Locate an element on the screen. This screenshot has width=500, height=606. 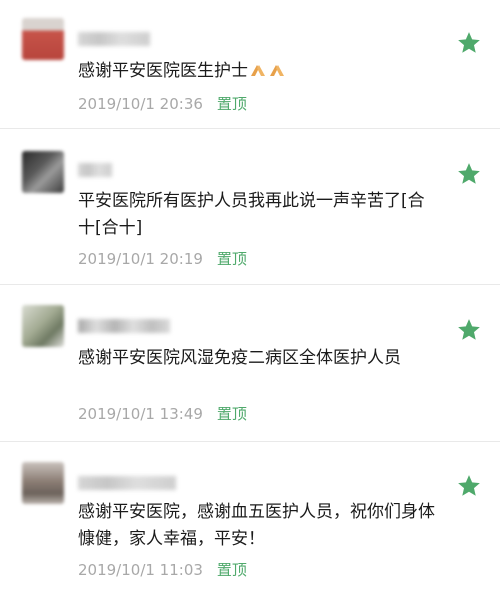
comment-text: 感谢平安医院风湿免疫二病区全体医护人员 is located at coordinates (239, 358).